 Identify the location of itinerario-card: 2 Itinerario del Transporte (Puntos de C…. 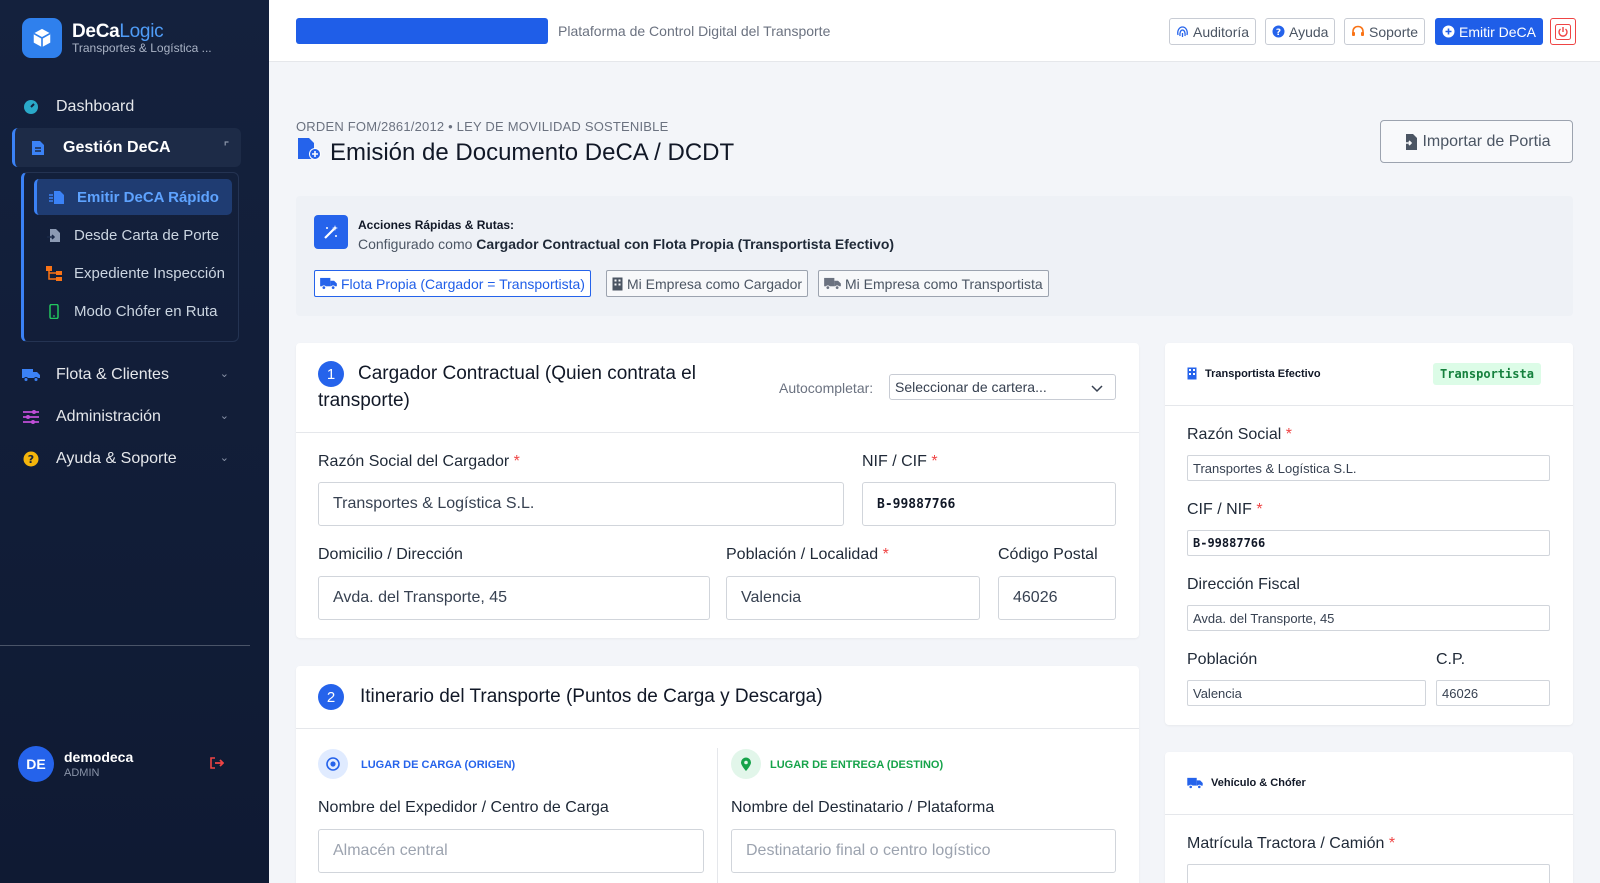
(717, 774).